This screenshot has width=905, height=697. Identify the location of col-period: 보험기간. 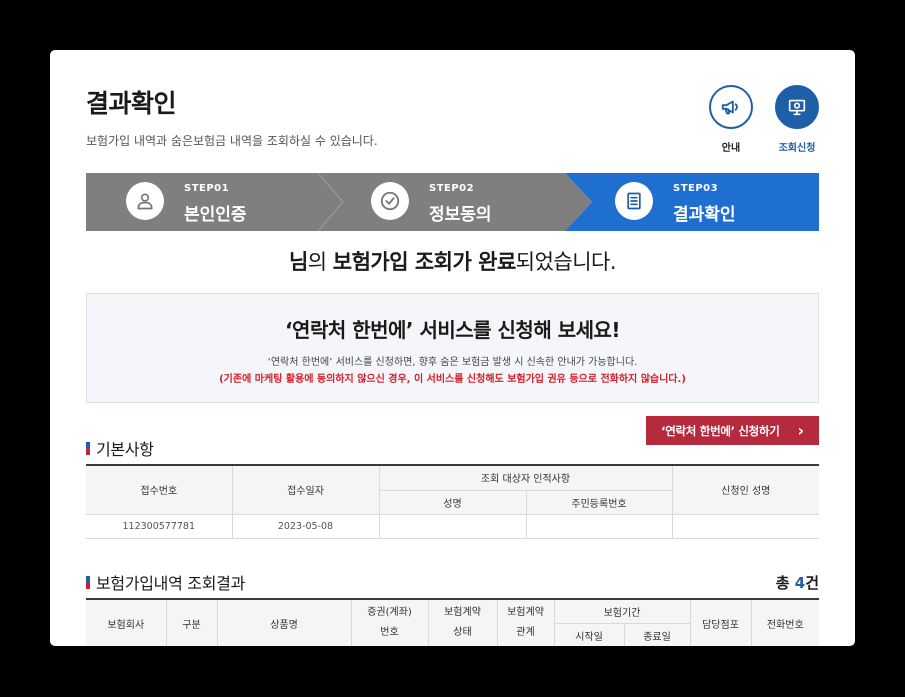
(622, 611).